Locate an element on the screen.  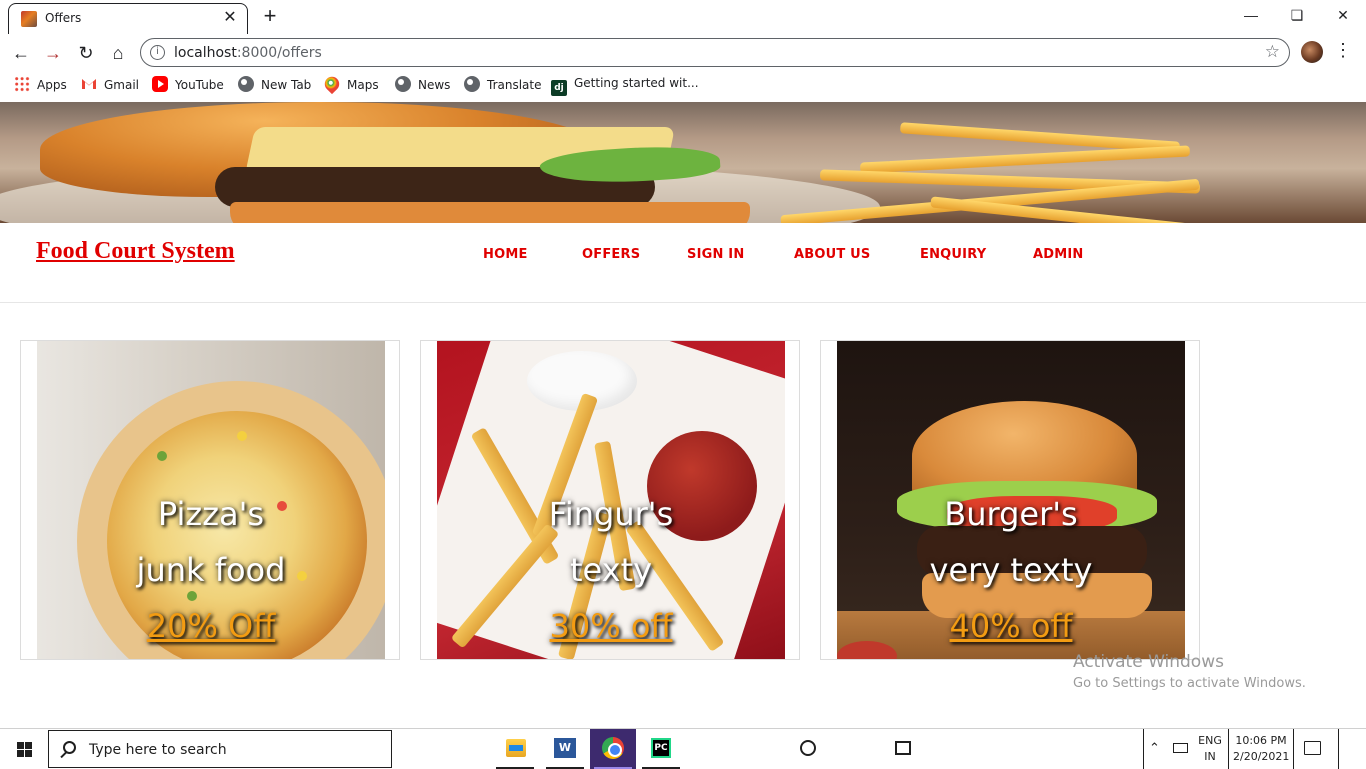
bookmark-new-tab: New Tab is located at coordinates (274, 86).